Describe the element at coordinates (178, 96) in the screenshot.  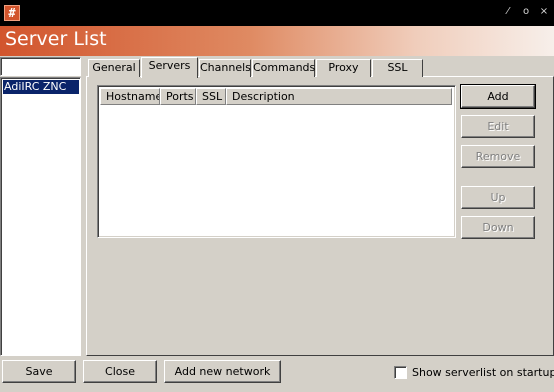
I see `column-header-ports: Ports` at that location.